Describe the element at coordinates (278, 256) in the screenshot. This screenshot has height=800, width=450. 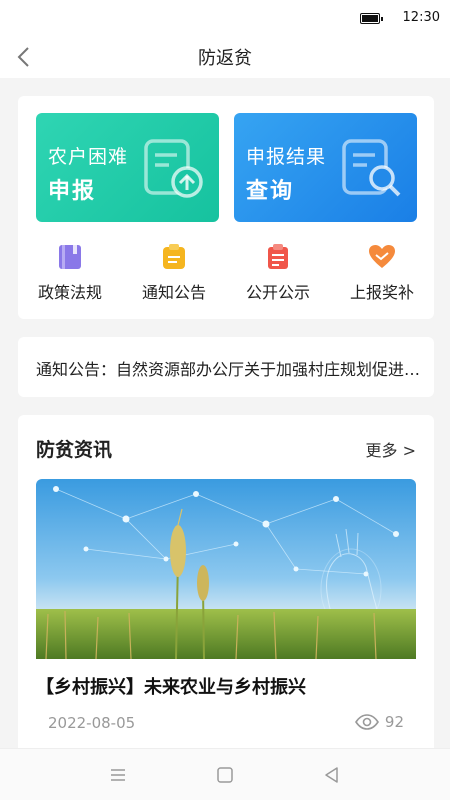
I see `clipboard-list-icon` at that location.